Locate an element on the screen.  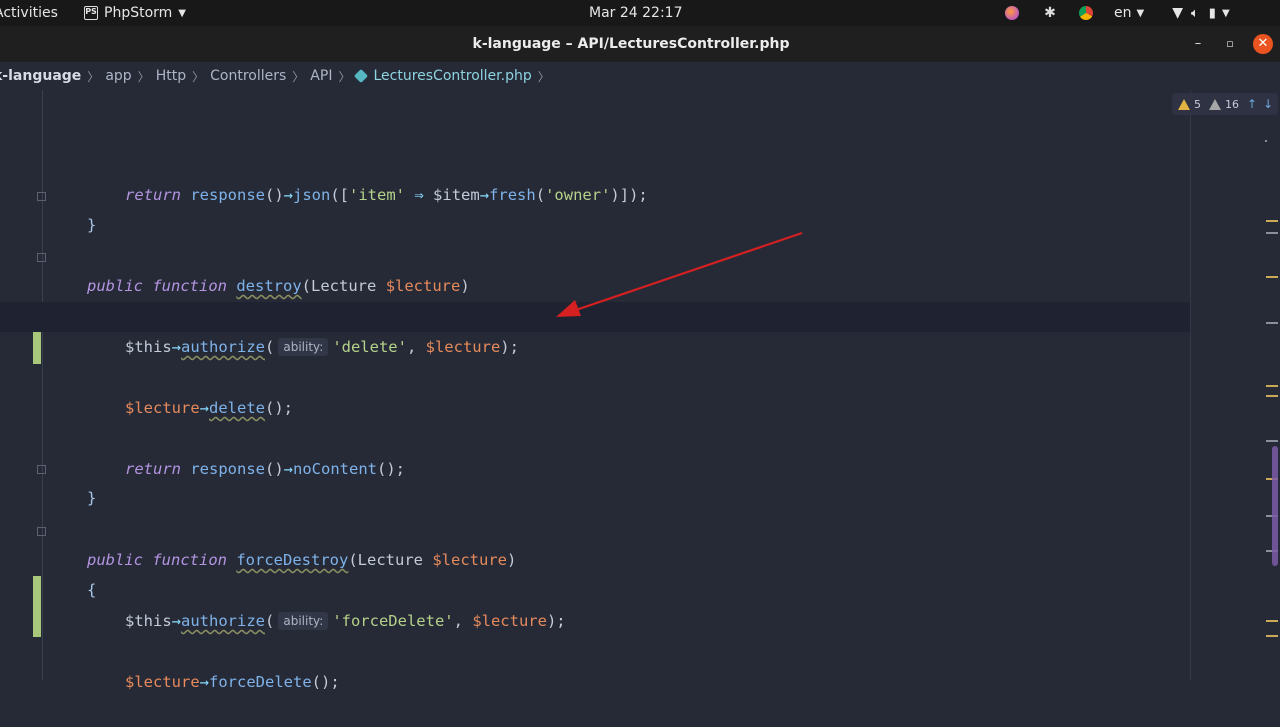
wifi-icon: ▼ is located at coordinates (1177, 13).